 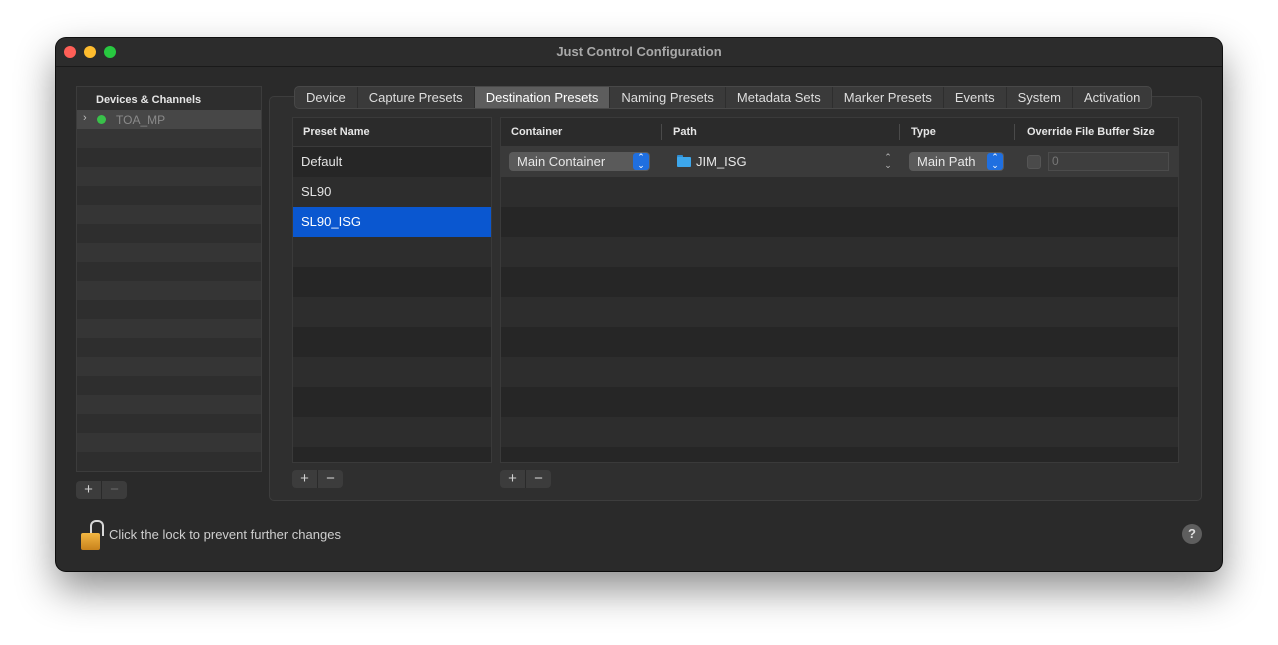 What do you see at coordinates (888, 97) in the screenshot?
I see `tab-marker-presets: Marker Presets` at bounding box center [888, 97].